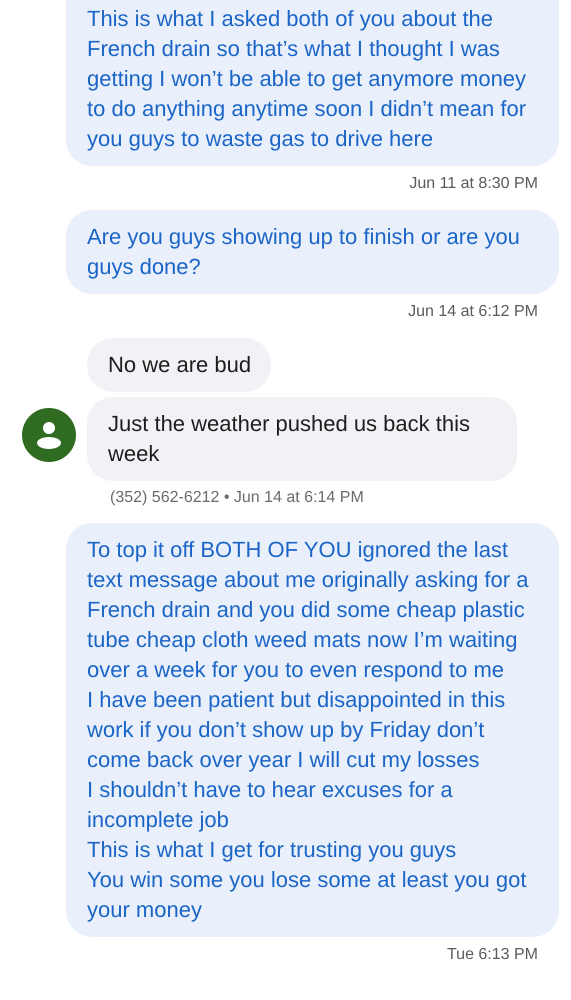  Describe the element at coordinates (473, 312) in the screenshot. I see `message-timestamp: Jun 14 at 6:12 PM` at that location.